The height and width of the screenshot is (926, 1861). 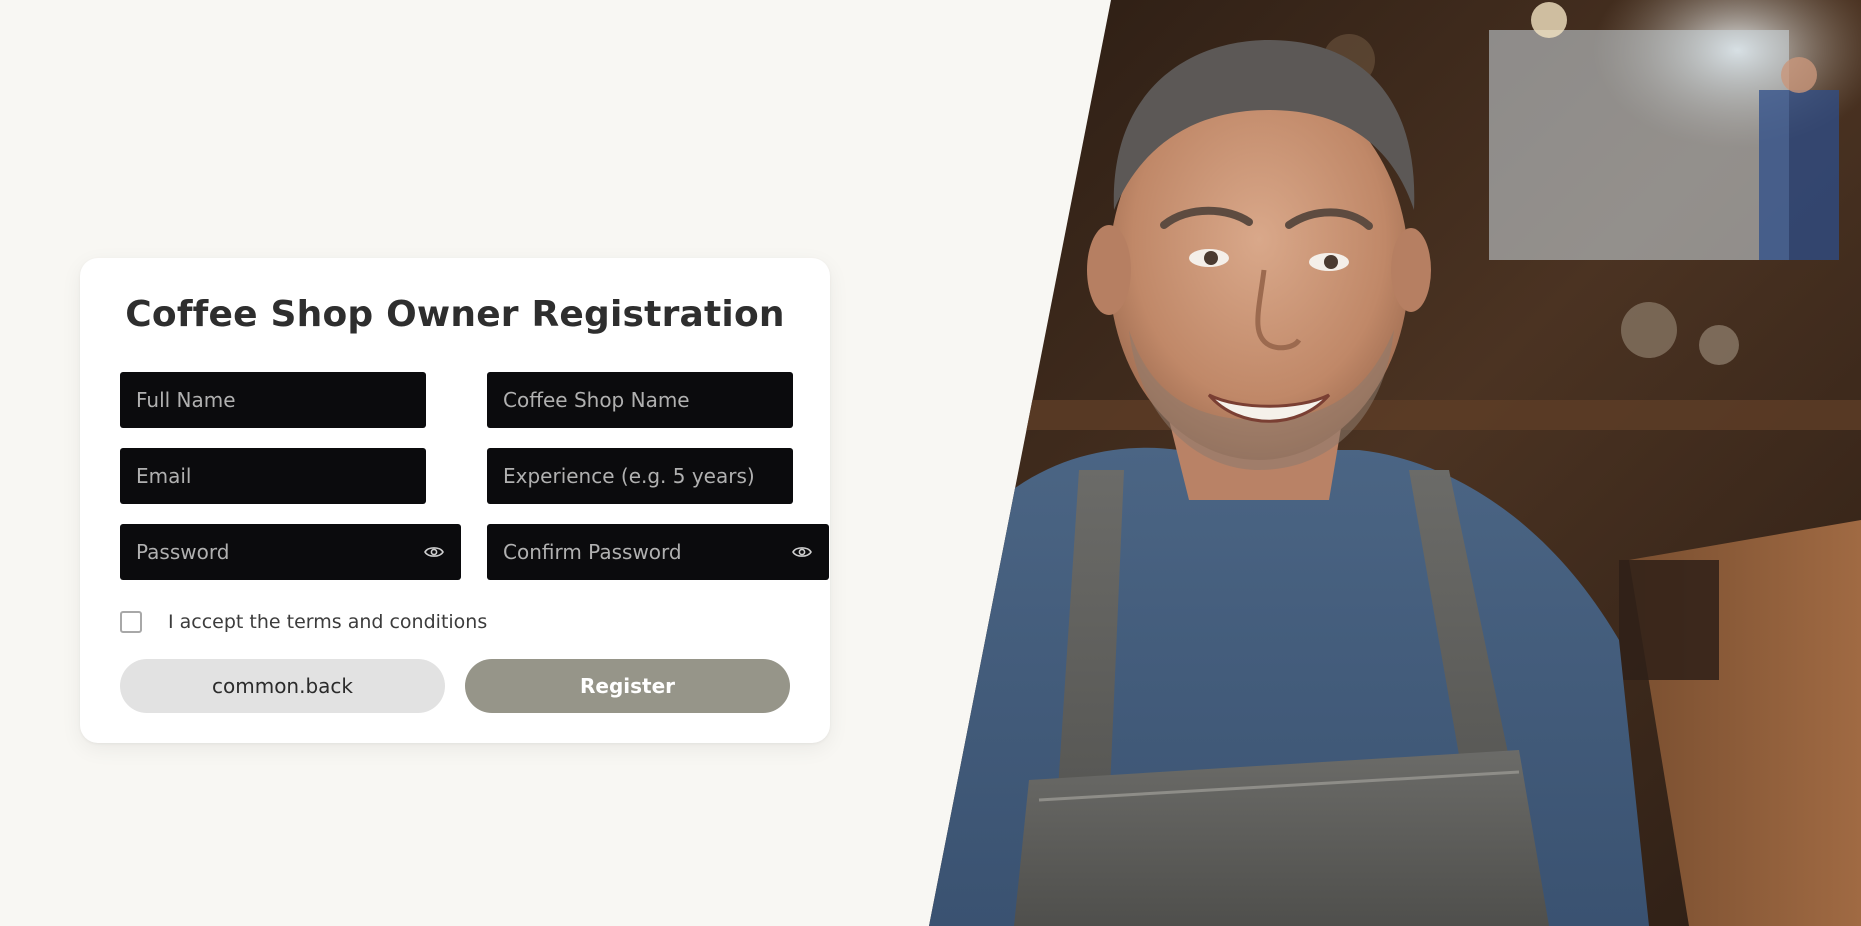 I want to click on password-field, so click(x=290, y=552).